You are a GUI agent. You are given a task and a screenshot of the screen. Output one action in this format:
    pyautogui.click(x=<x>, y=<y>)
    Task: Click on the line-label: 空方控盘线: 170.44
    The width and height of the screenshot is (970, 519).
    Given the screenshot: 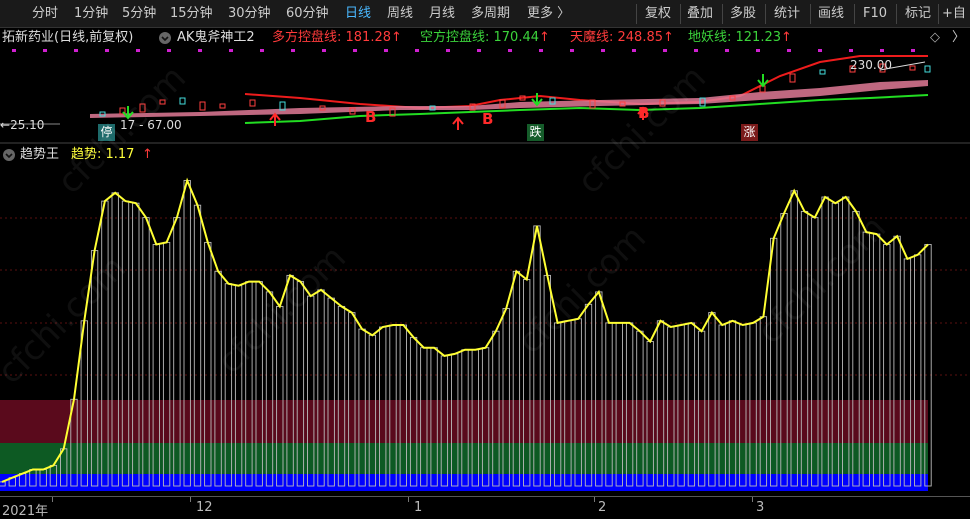 What is the action you would take?
    pyautogui.click(x=479, y=37)
    